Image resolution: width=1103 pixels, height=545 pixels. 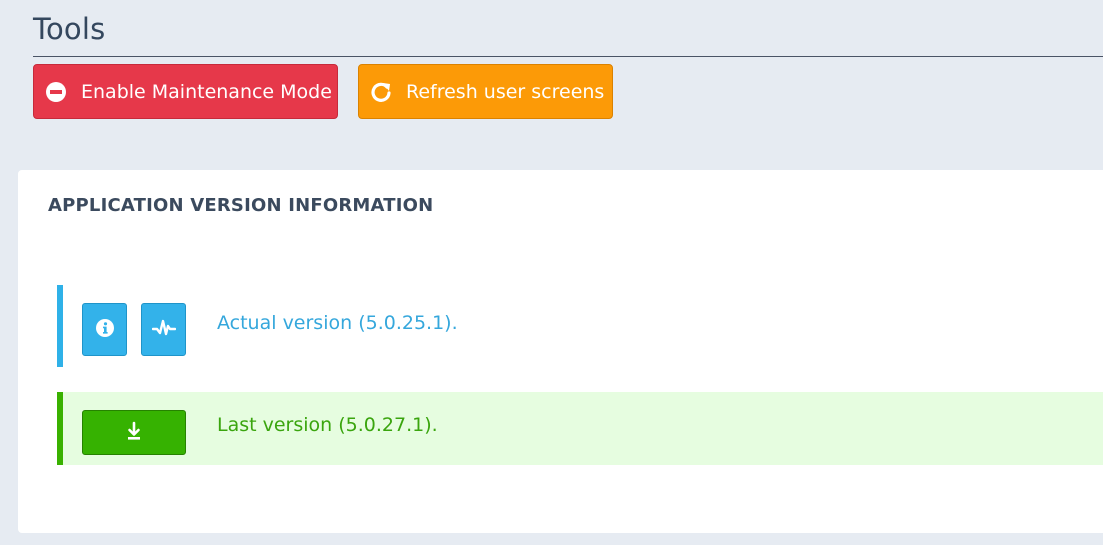 What do you see at coordinates (580, 326) in the screenshot?
I see `actual-version-row: Actual version (5.0.25.1).` at bounding box center [580, 326].